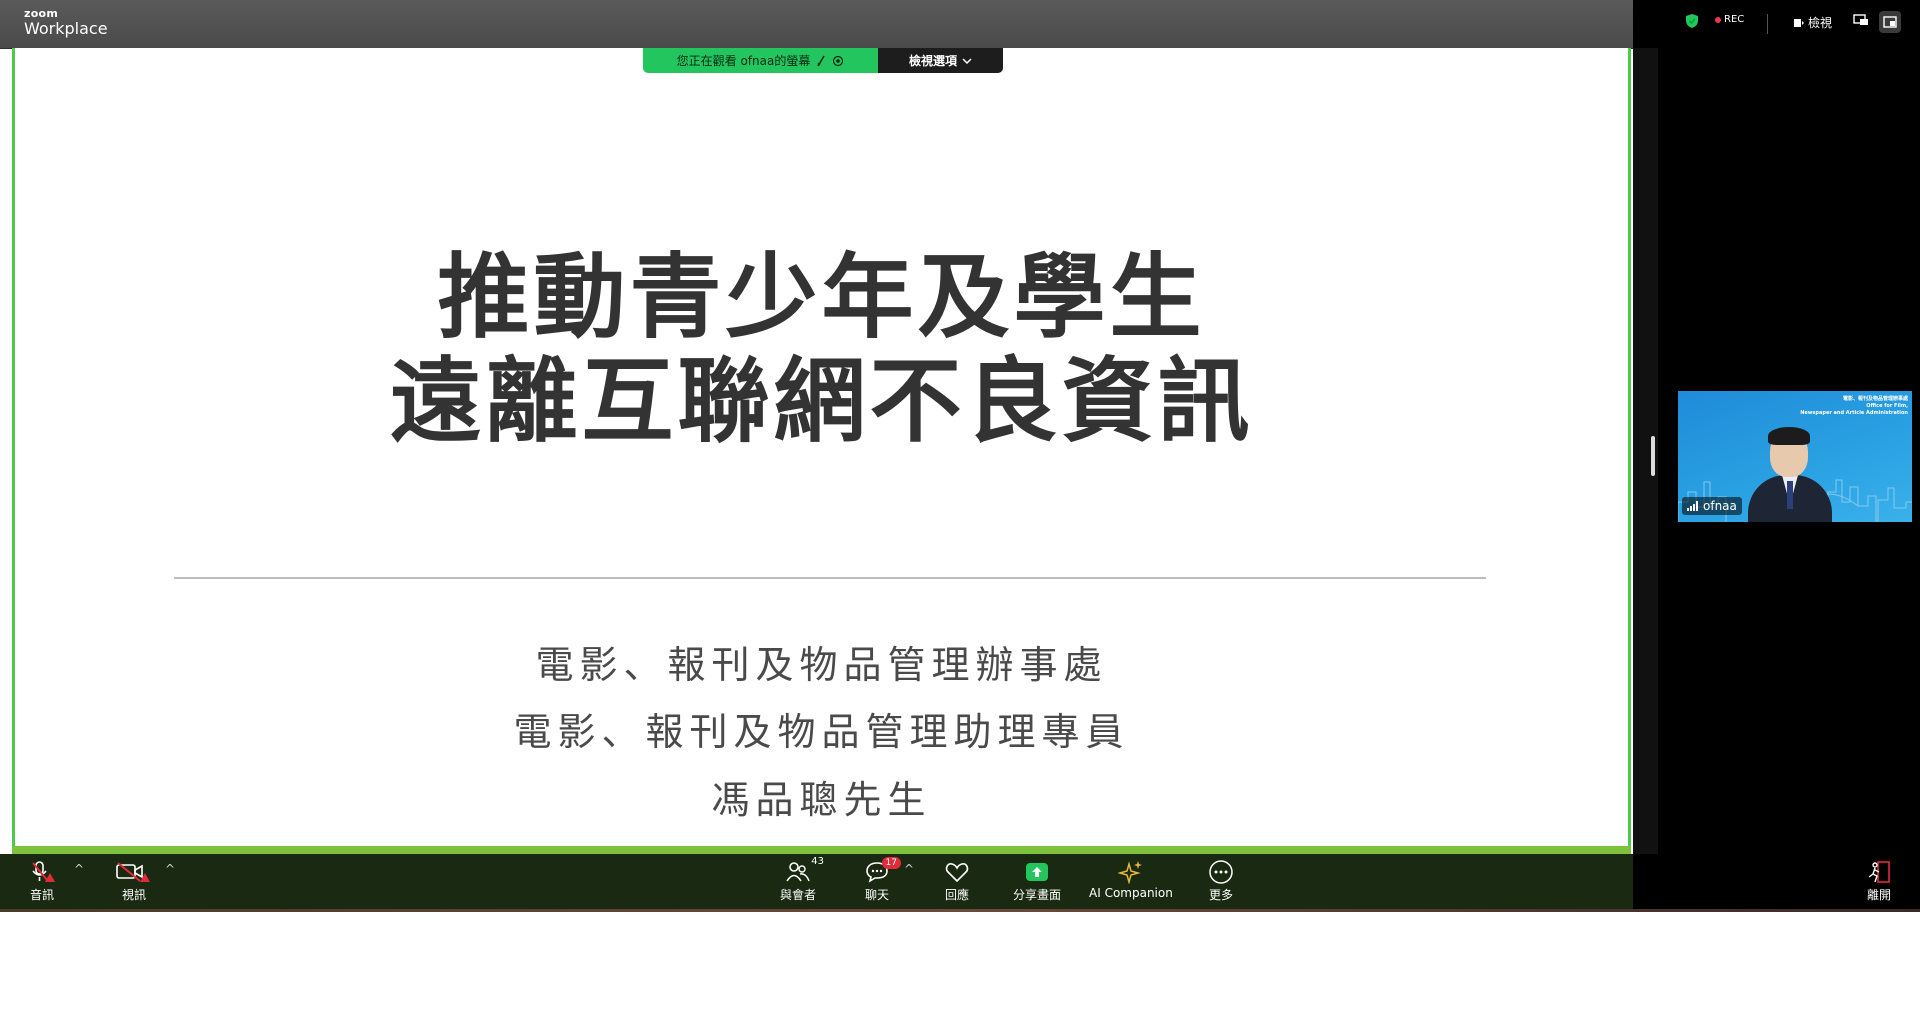 This screenshot has width=1920, height=1024. I want to click on share-screen-button: 分享畫面, so click(1037, 881).